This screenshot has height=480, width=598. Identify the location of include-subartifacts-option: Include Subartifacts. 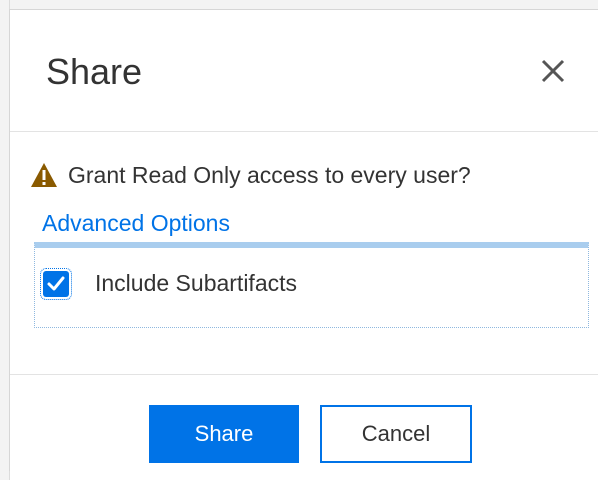
(169, 283).